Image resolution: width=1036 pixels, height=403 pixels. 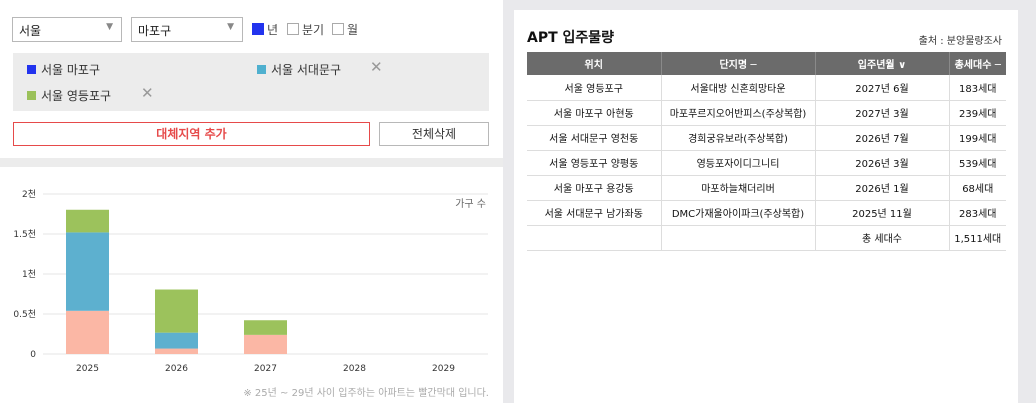 What do you see at coordinates (353, 29) in the screenshot?
I see `period-month-label: 월` at bounding box center [353, 29].